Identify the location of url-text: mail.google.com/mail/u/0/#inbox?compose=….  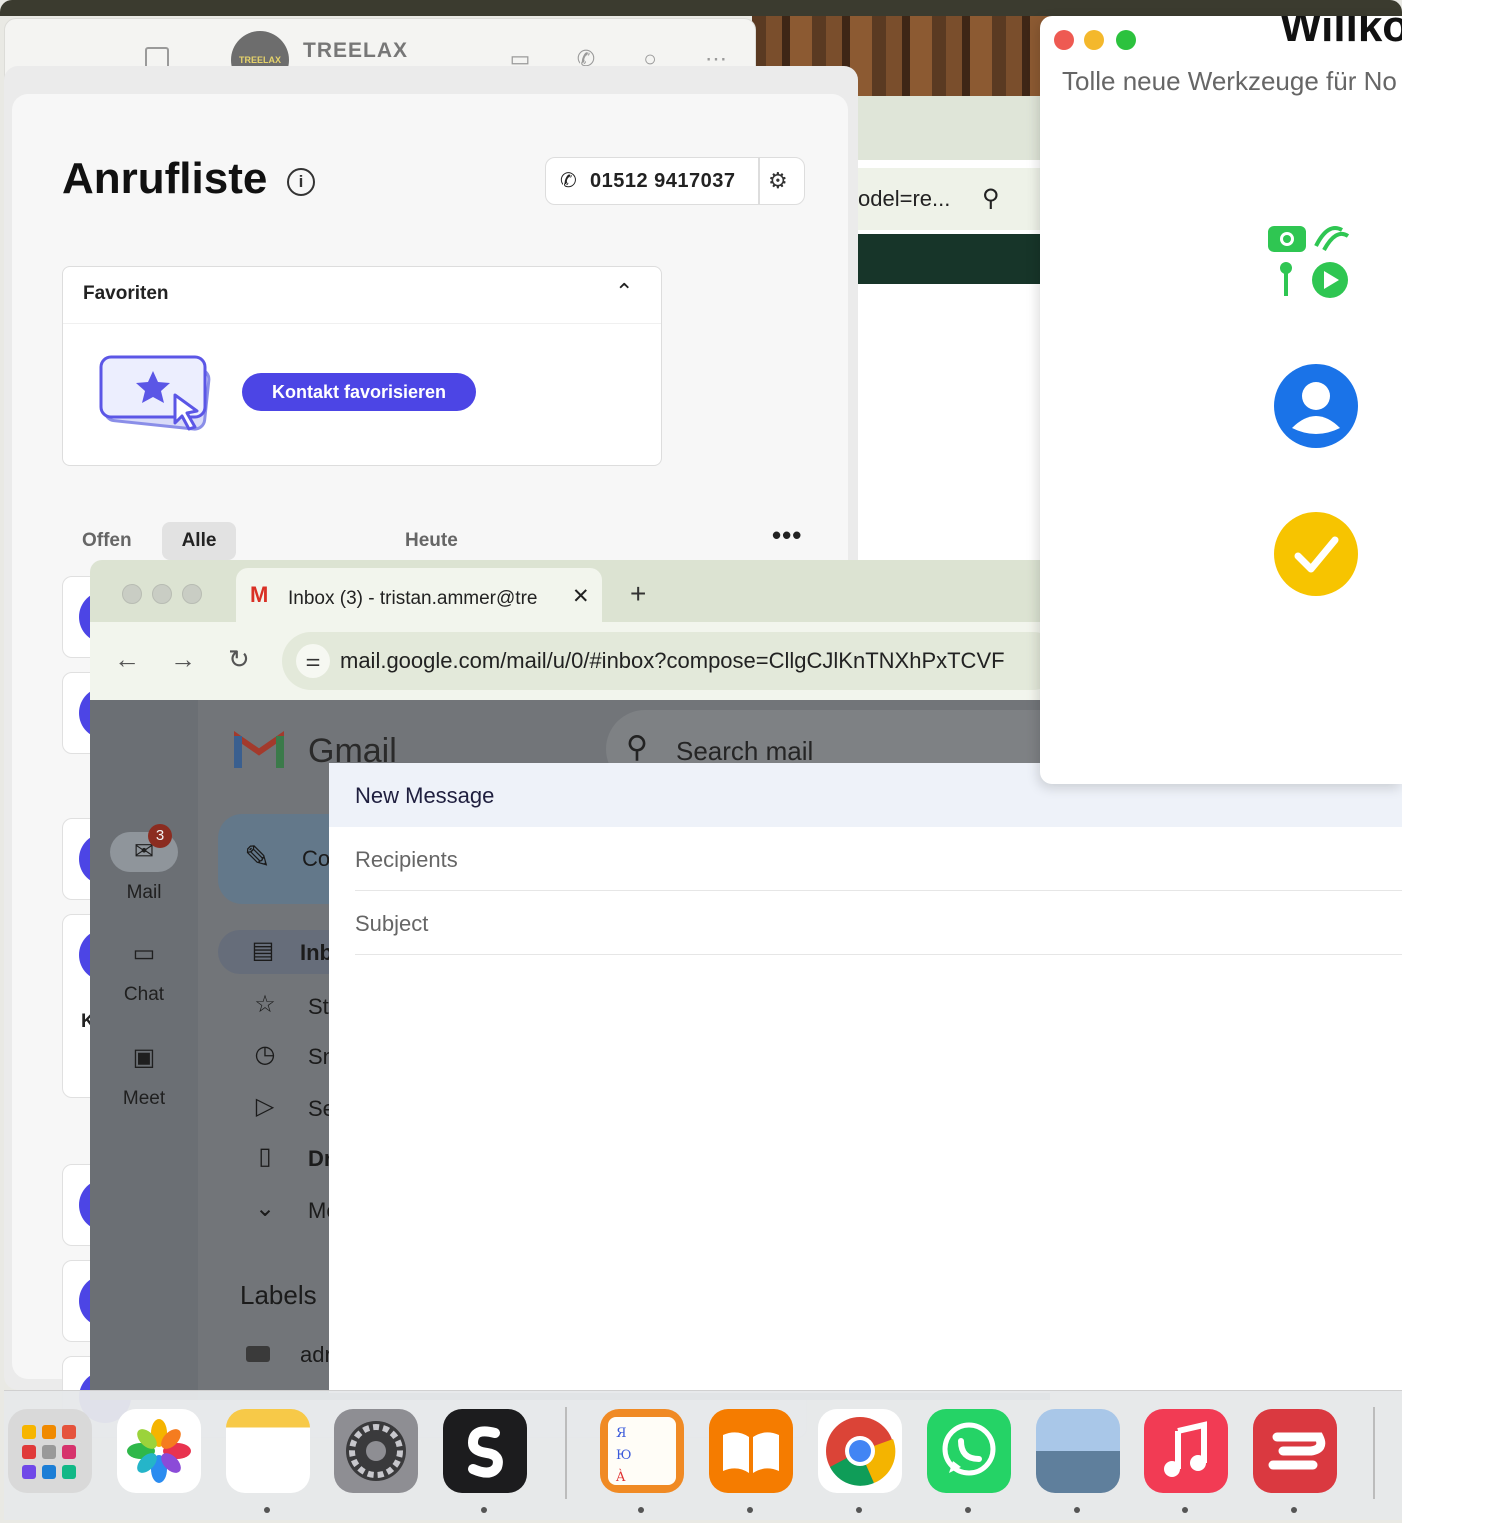
(672, 660).